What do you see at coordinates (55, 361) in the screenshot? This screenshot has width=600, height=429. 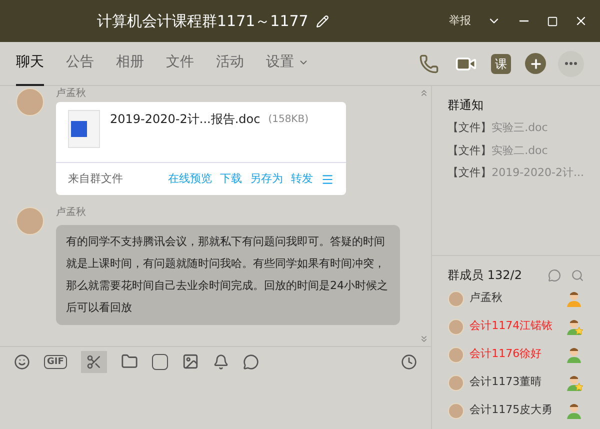 I see `gif-button: GIF` at bounding box center [55, 361].